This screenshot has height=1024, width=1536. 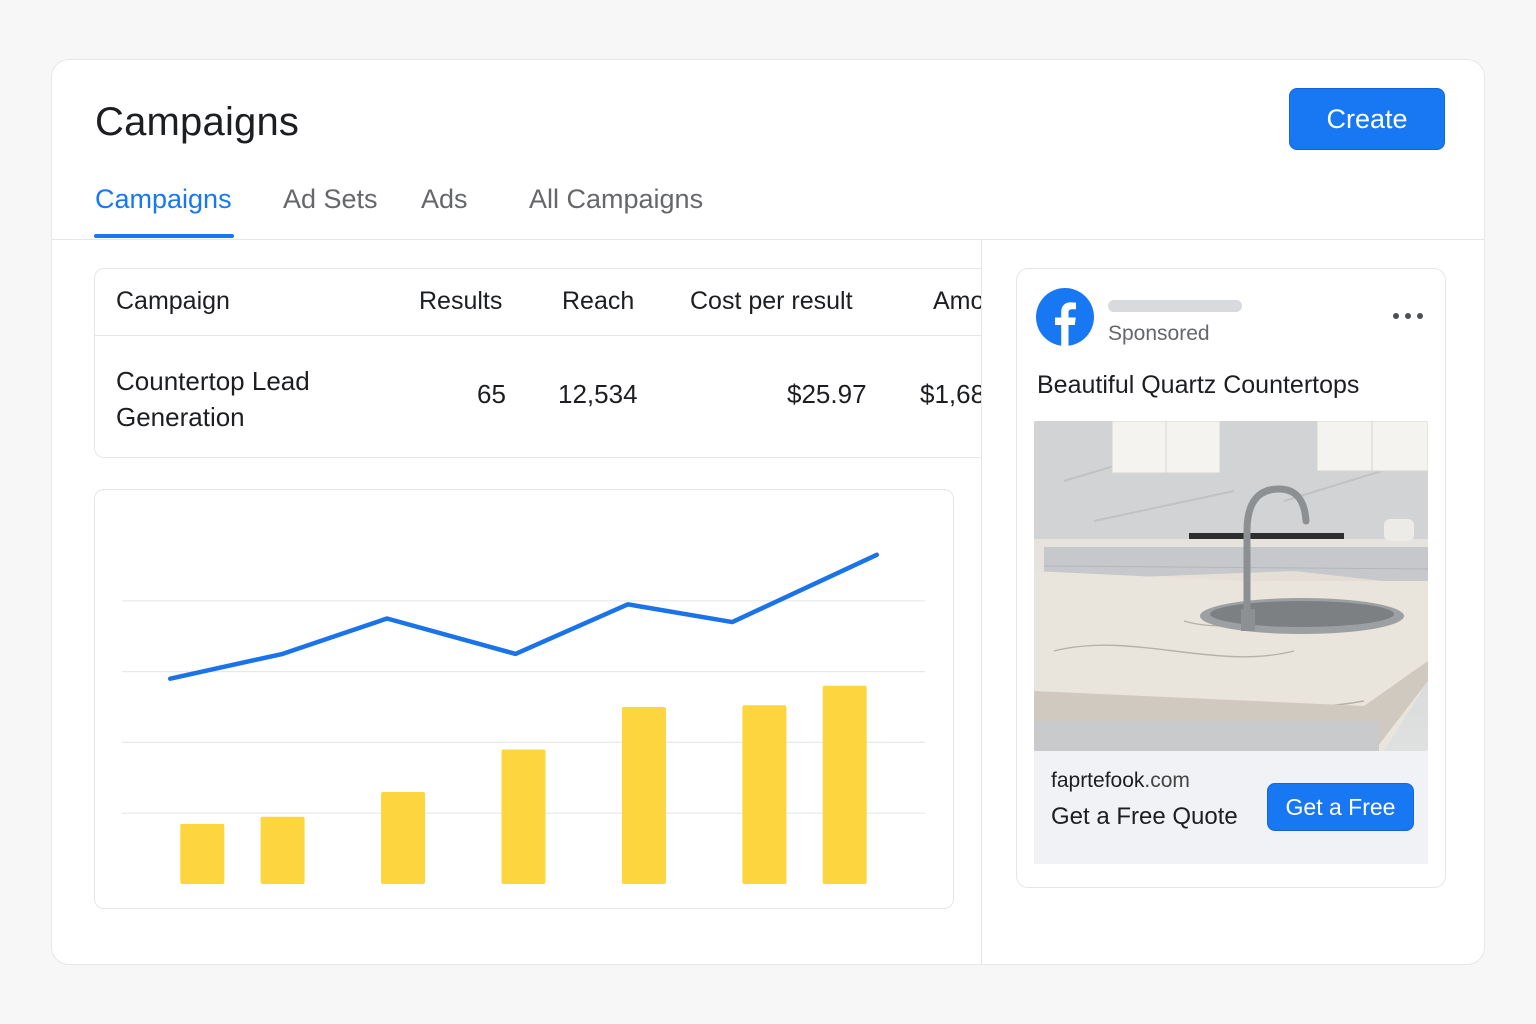 I want to click on header-results: Results, so click(x=460, y=301).